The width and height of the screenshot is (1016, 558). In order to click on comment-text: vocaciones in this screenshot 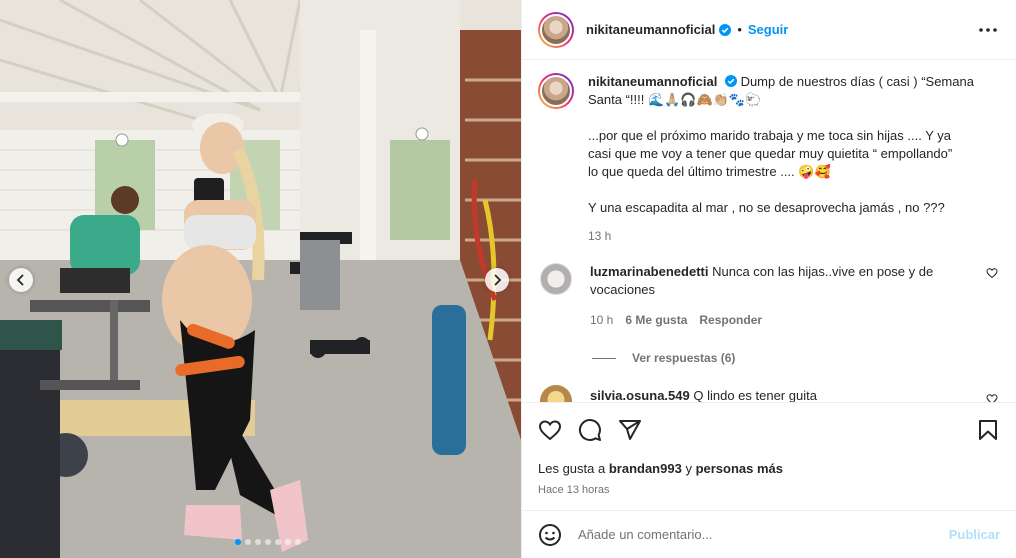, I will do `click(623, 289)`.